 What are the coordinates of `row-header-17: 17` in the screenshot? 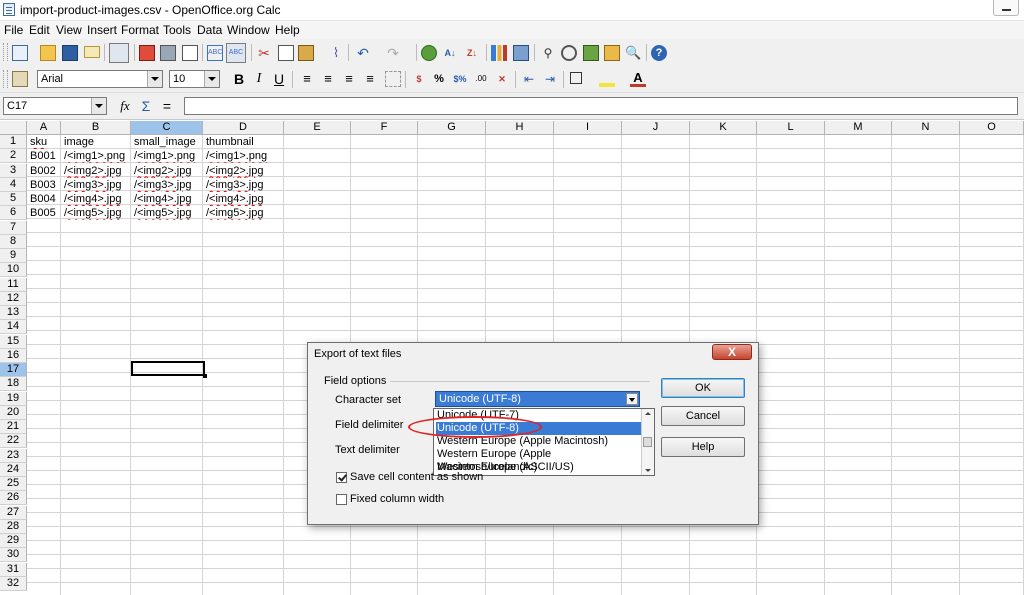 It's located at (13, 370).